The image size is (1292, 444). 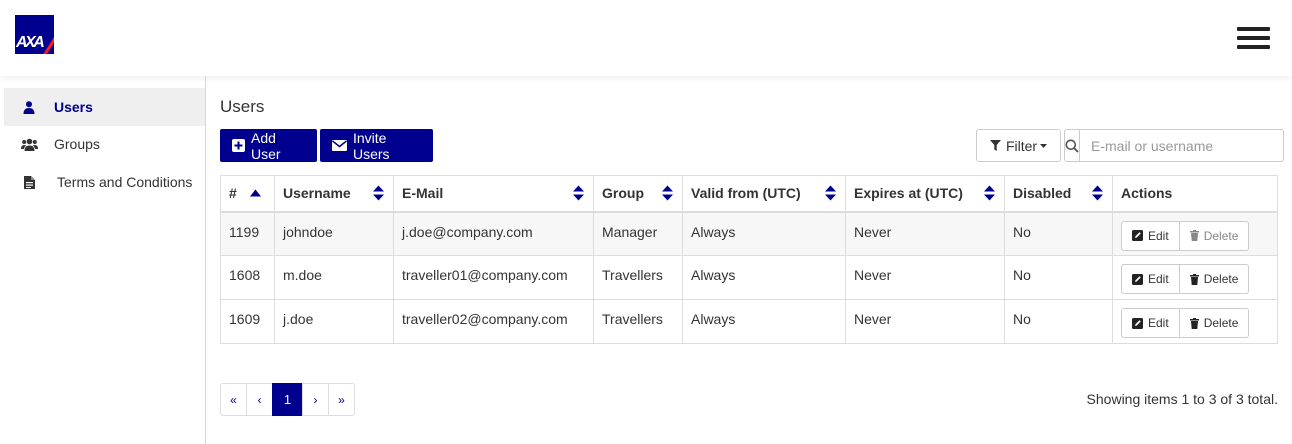 I want to click on column-header-group: Group, so click(x=638, y=194).